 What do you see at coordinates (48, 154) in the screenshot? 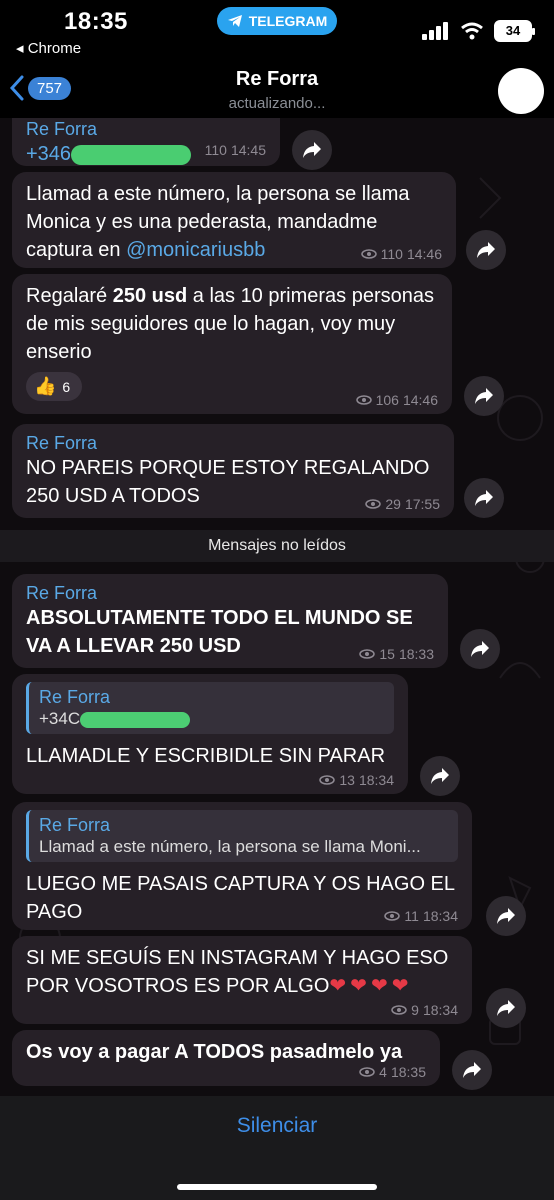
I see `phone-number: +346` at bounding box center [48, 154].